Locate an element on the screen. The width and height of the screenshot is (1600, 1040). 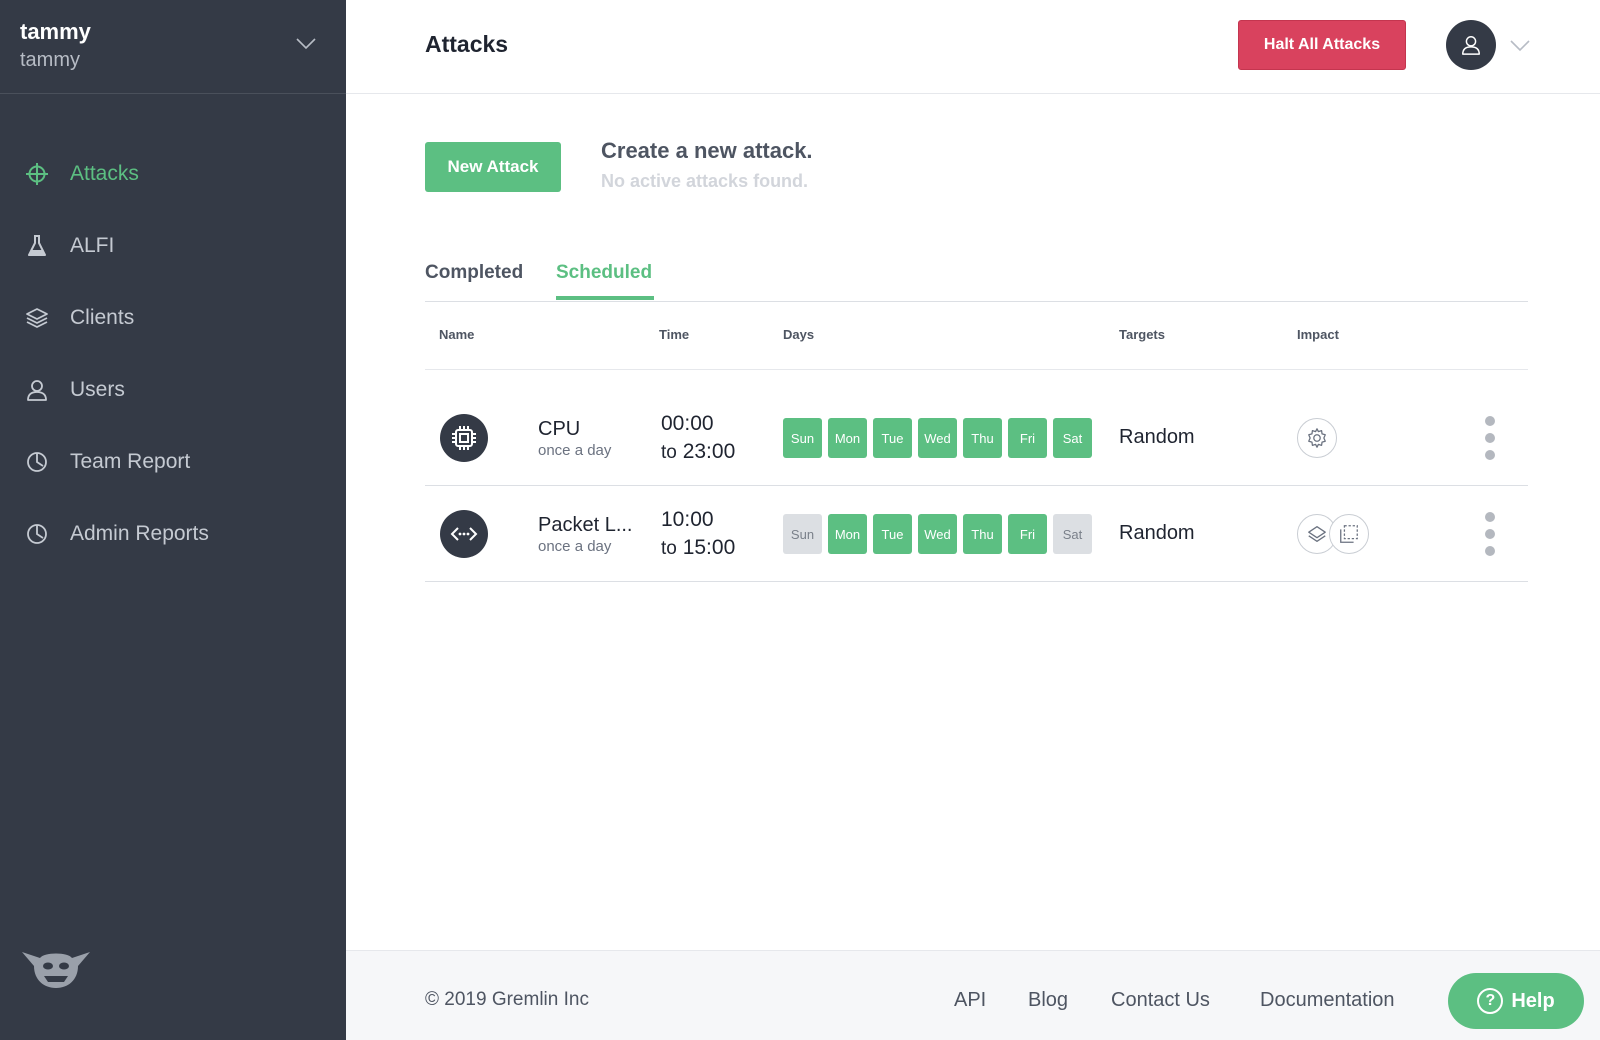
question-icon: ? is located at coordinates (1490, 1001).